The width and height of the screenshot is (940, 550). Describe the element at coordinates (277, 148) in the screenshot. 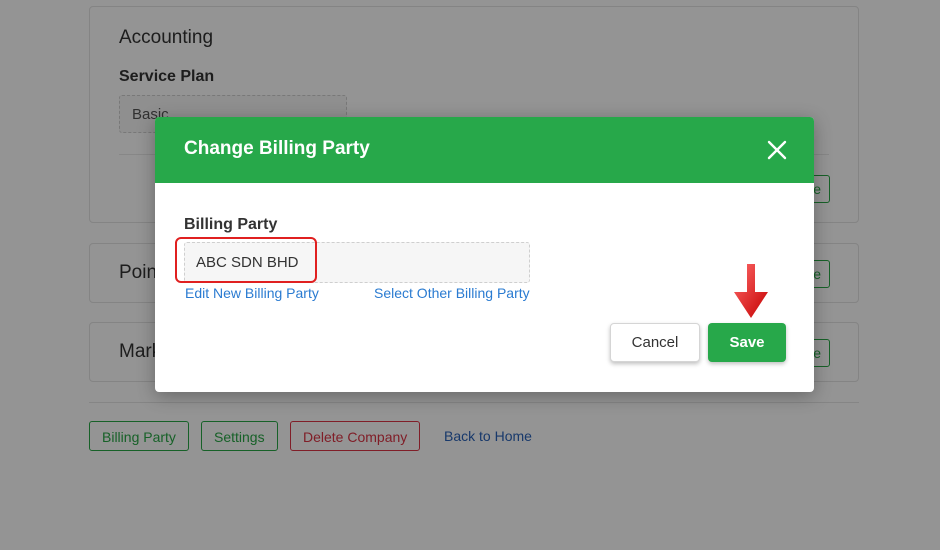

I see `modal-title: Change Billing Party` at that location.